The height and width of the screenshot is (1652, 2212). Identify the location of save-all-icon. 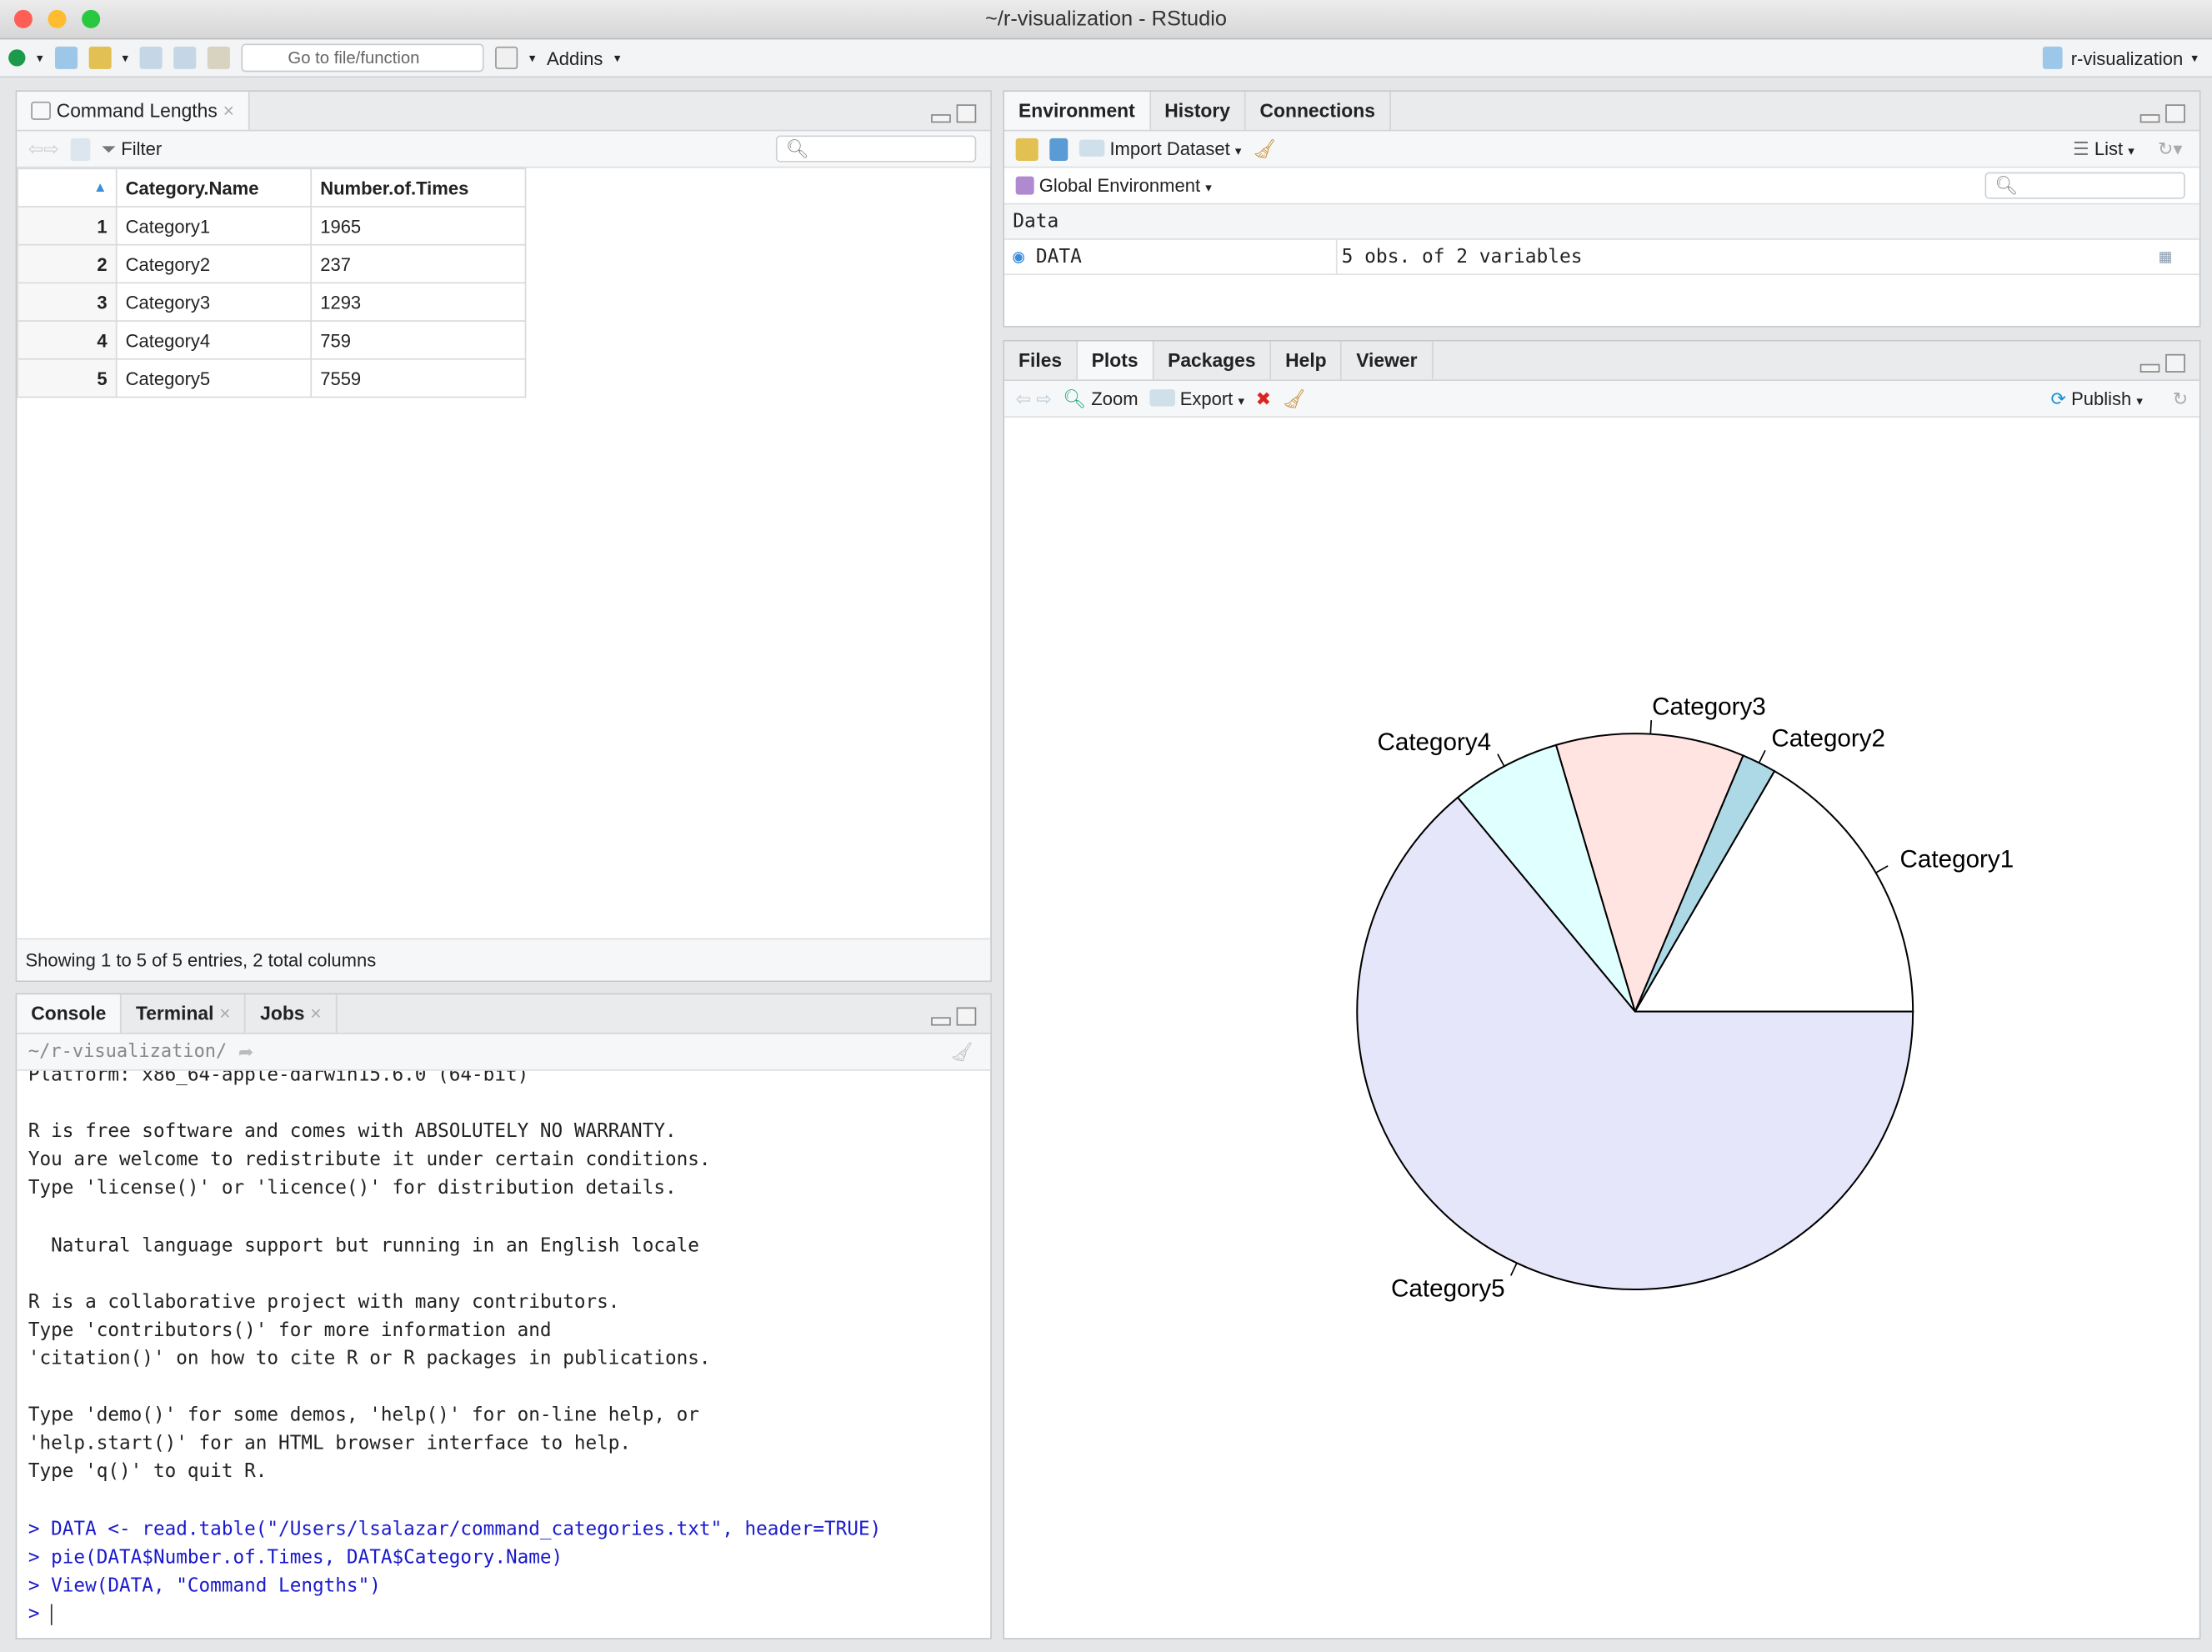
(185, 57).